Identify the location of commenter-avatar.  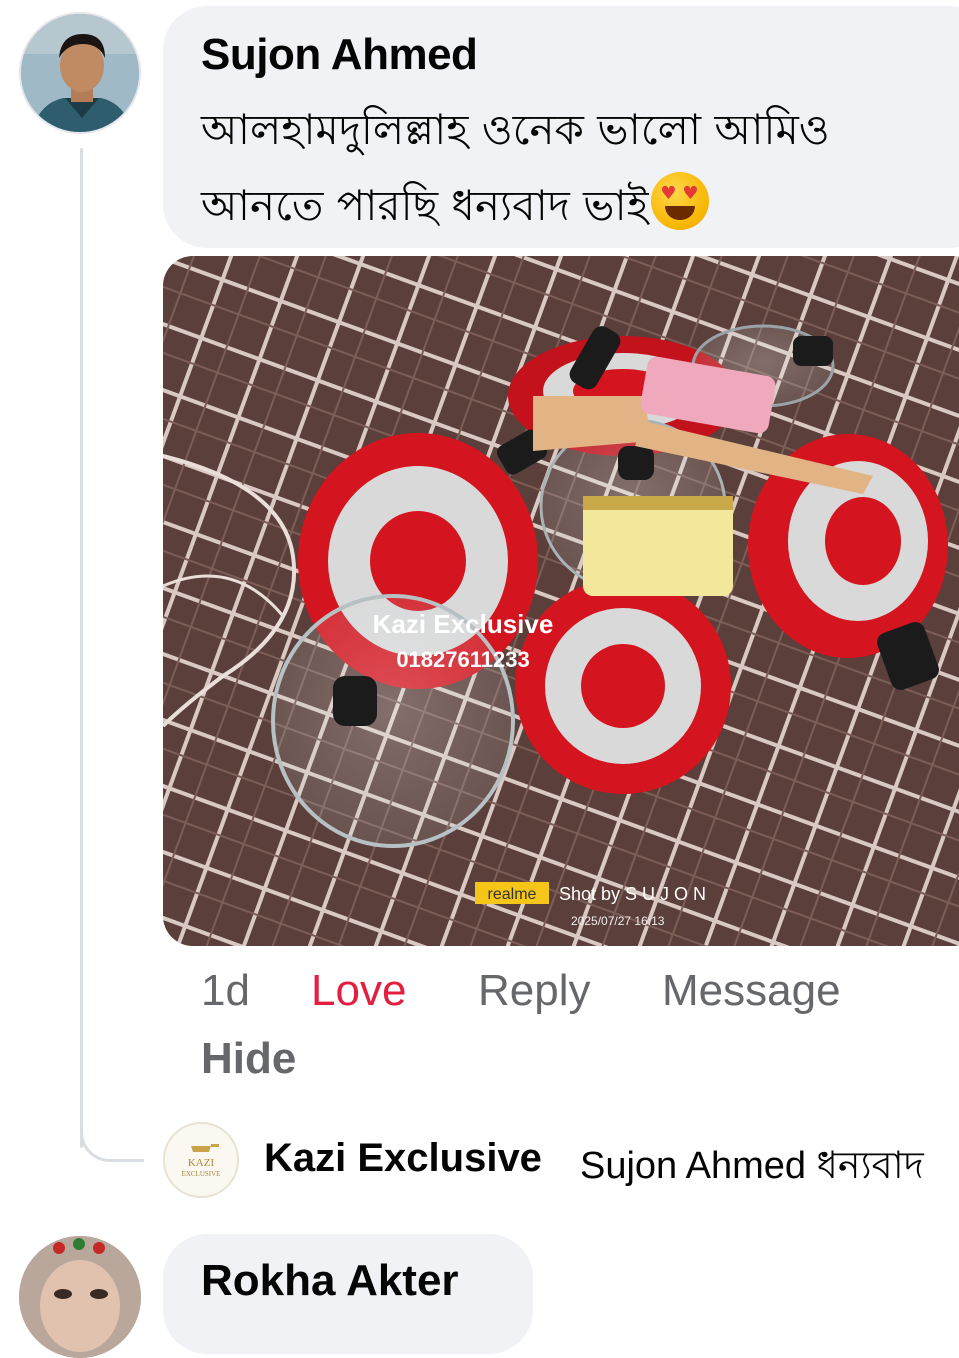
(80, 73).